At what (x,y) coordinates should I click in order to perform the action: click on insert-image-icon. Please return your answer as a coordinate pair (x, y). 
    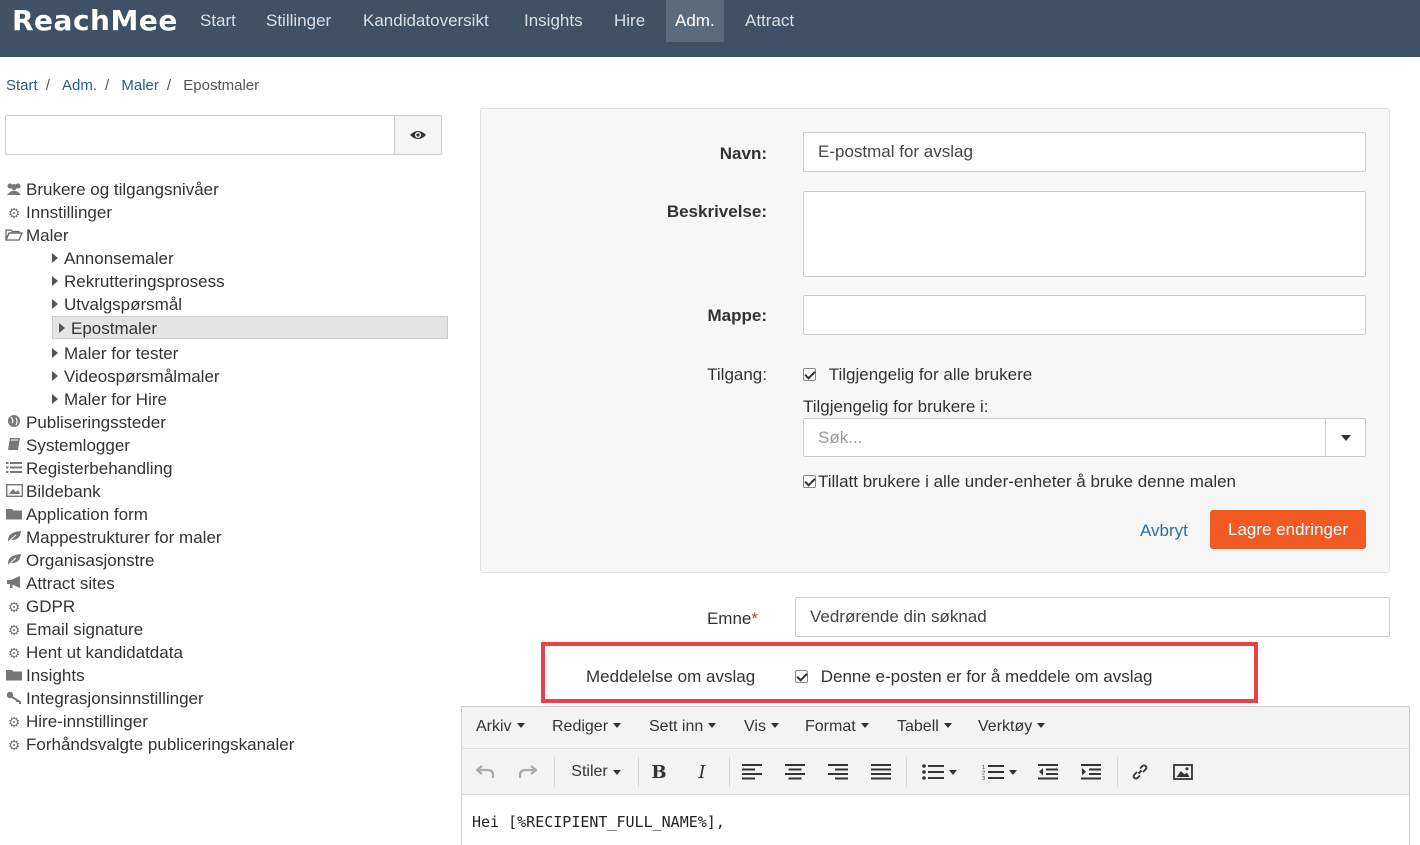
    Looking at the image, I should click on (1183, 772).